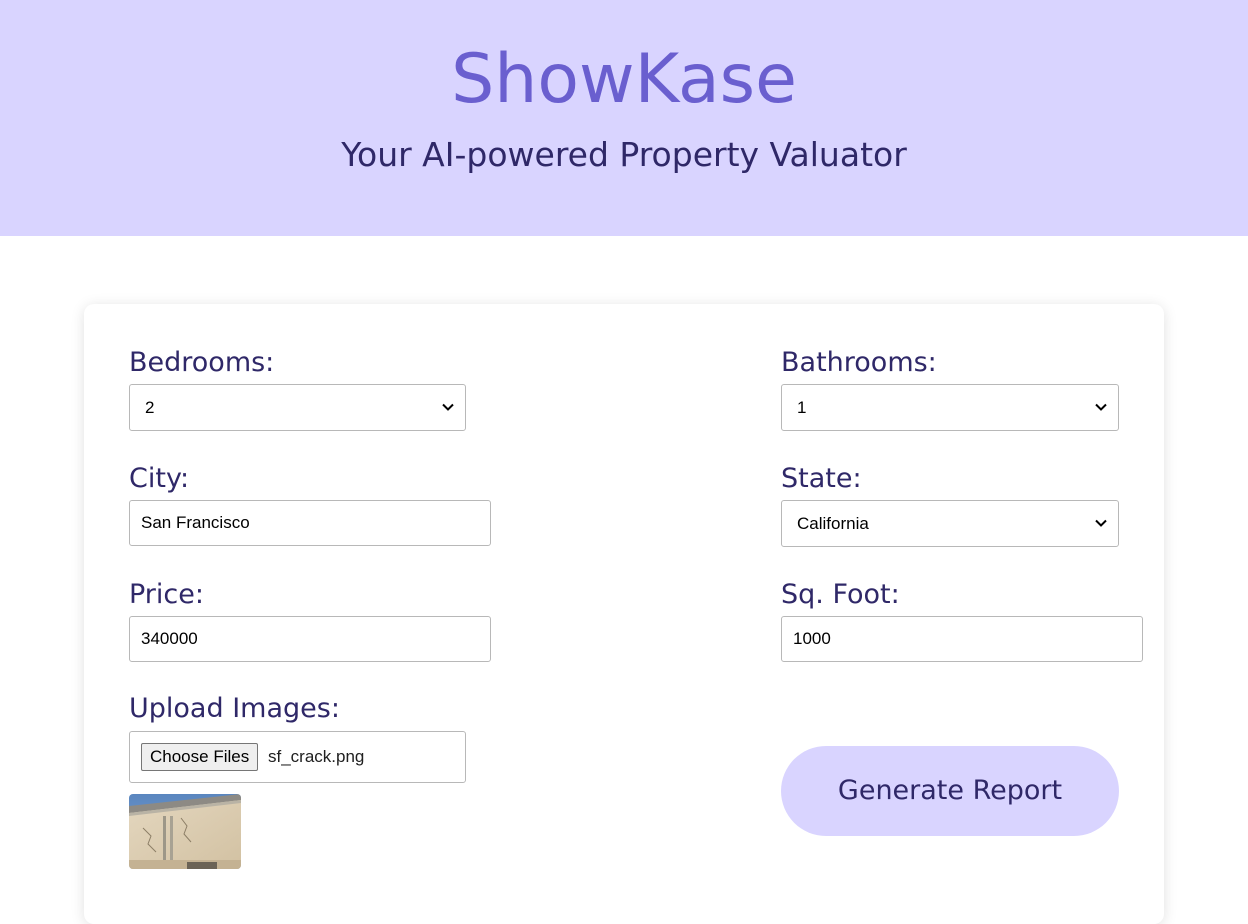  Describe the element at coordinates (833, 523) in the screenshot. I see `state-value: California` at that location.